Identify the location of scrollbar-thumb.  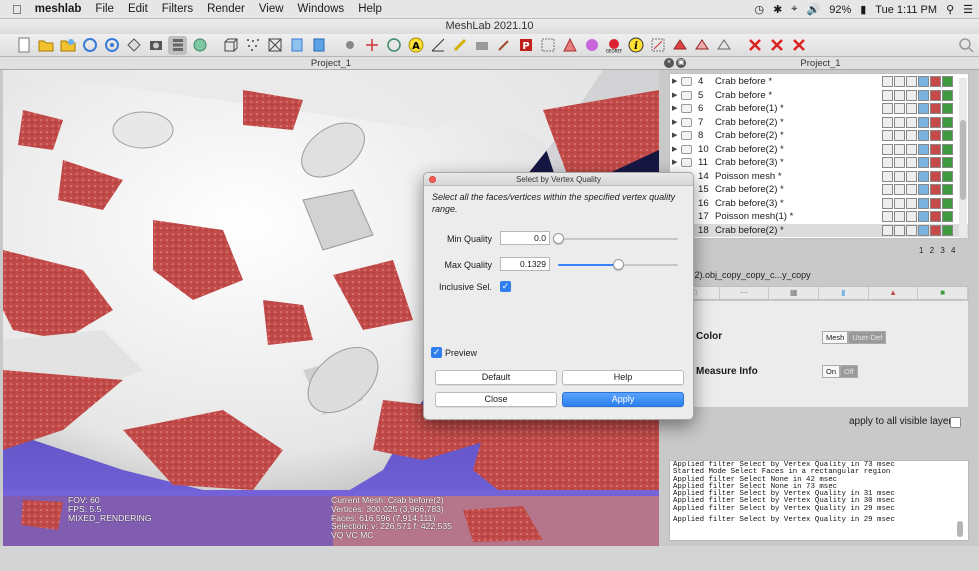
(963, 160).